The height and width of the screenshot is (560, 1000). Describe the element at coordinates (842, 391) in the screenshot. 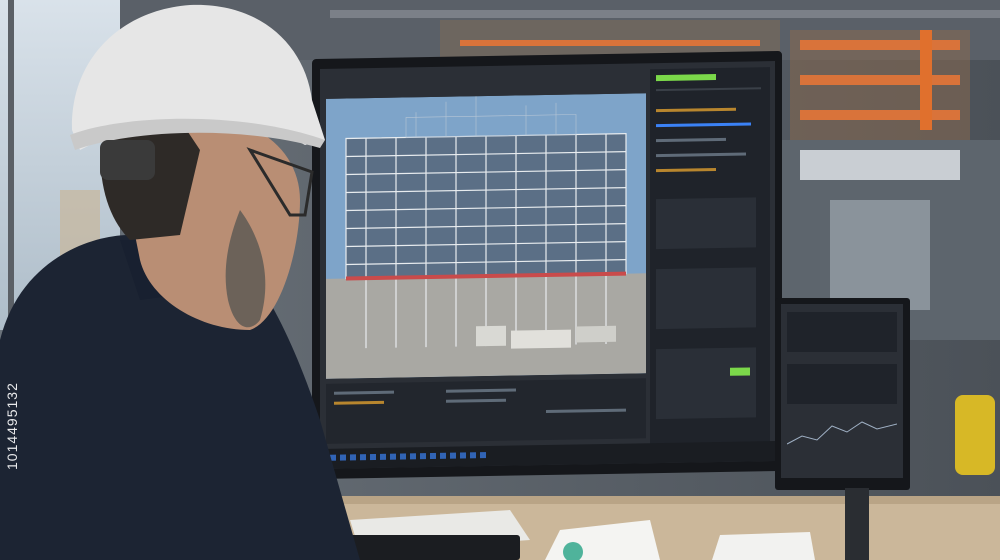

I see `secondary-monitor-screen` at that location.